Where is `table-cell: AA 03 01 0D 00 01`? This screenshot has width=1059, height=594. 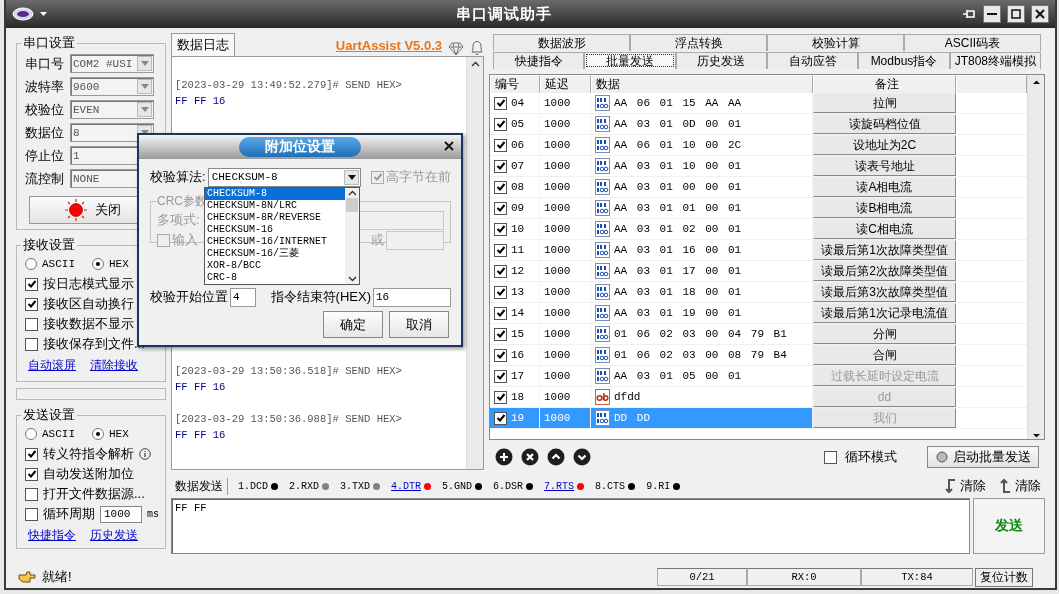
table-cell: AA 03 01 0D 00 01 is located at coordinates (678, 124).